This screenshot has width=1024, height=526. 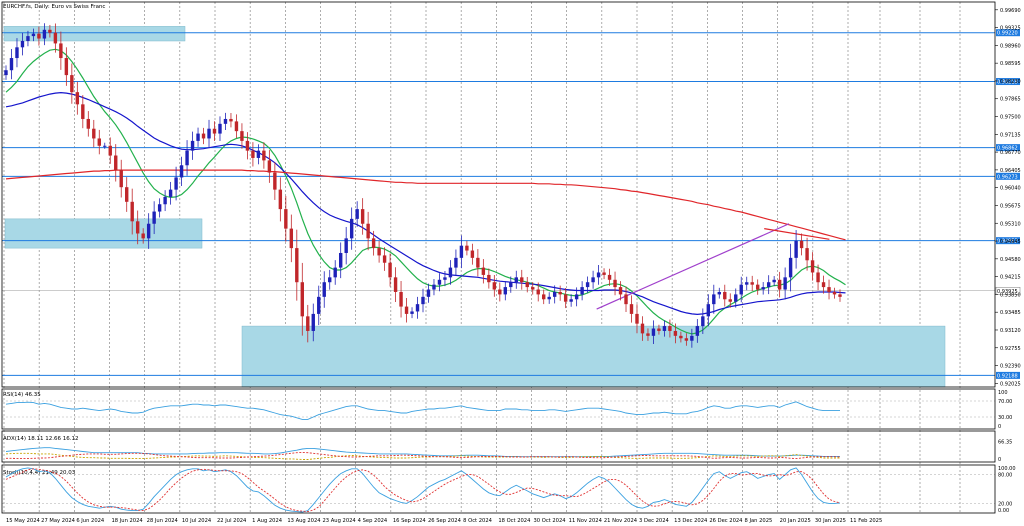 What do you see at coordinates (232, 521) in the screenshot?
I see `x-tick-label: 22 Jul 2024` at bounding box center [232, 521].